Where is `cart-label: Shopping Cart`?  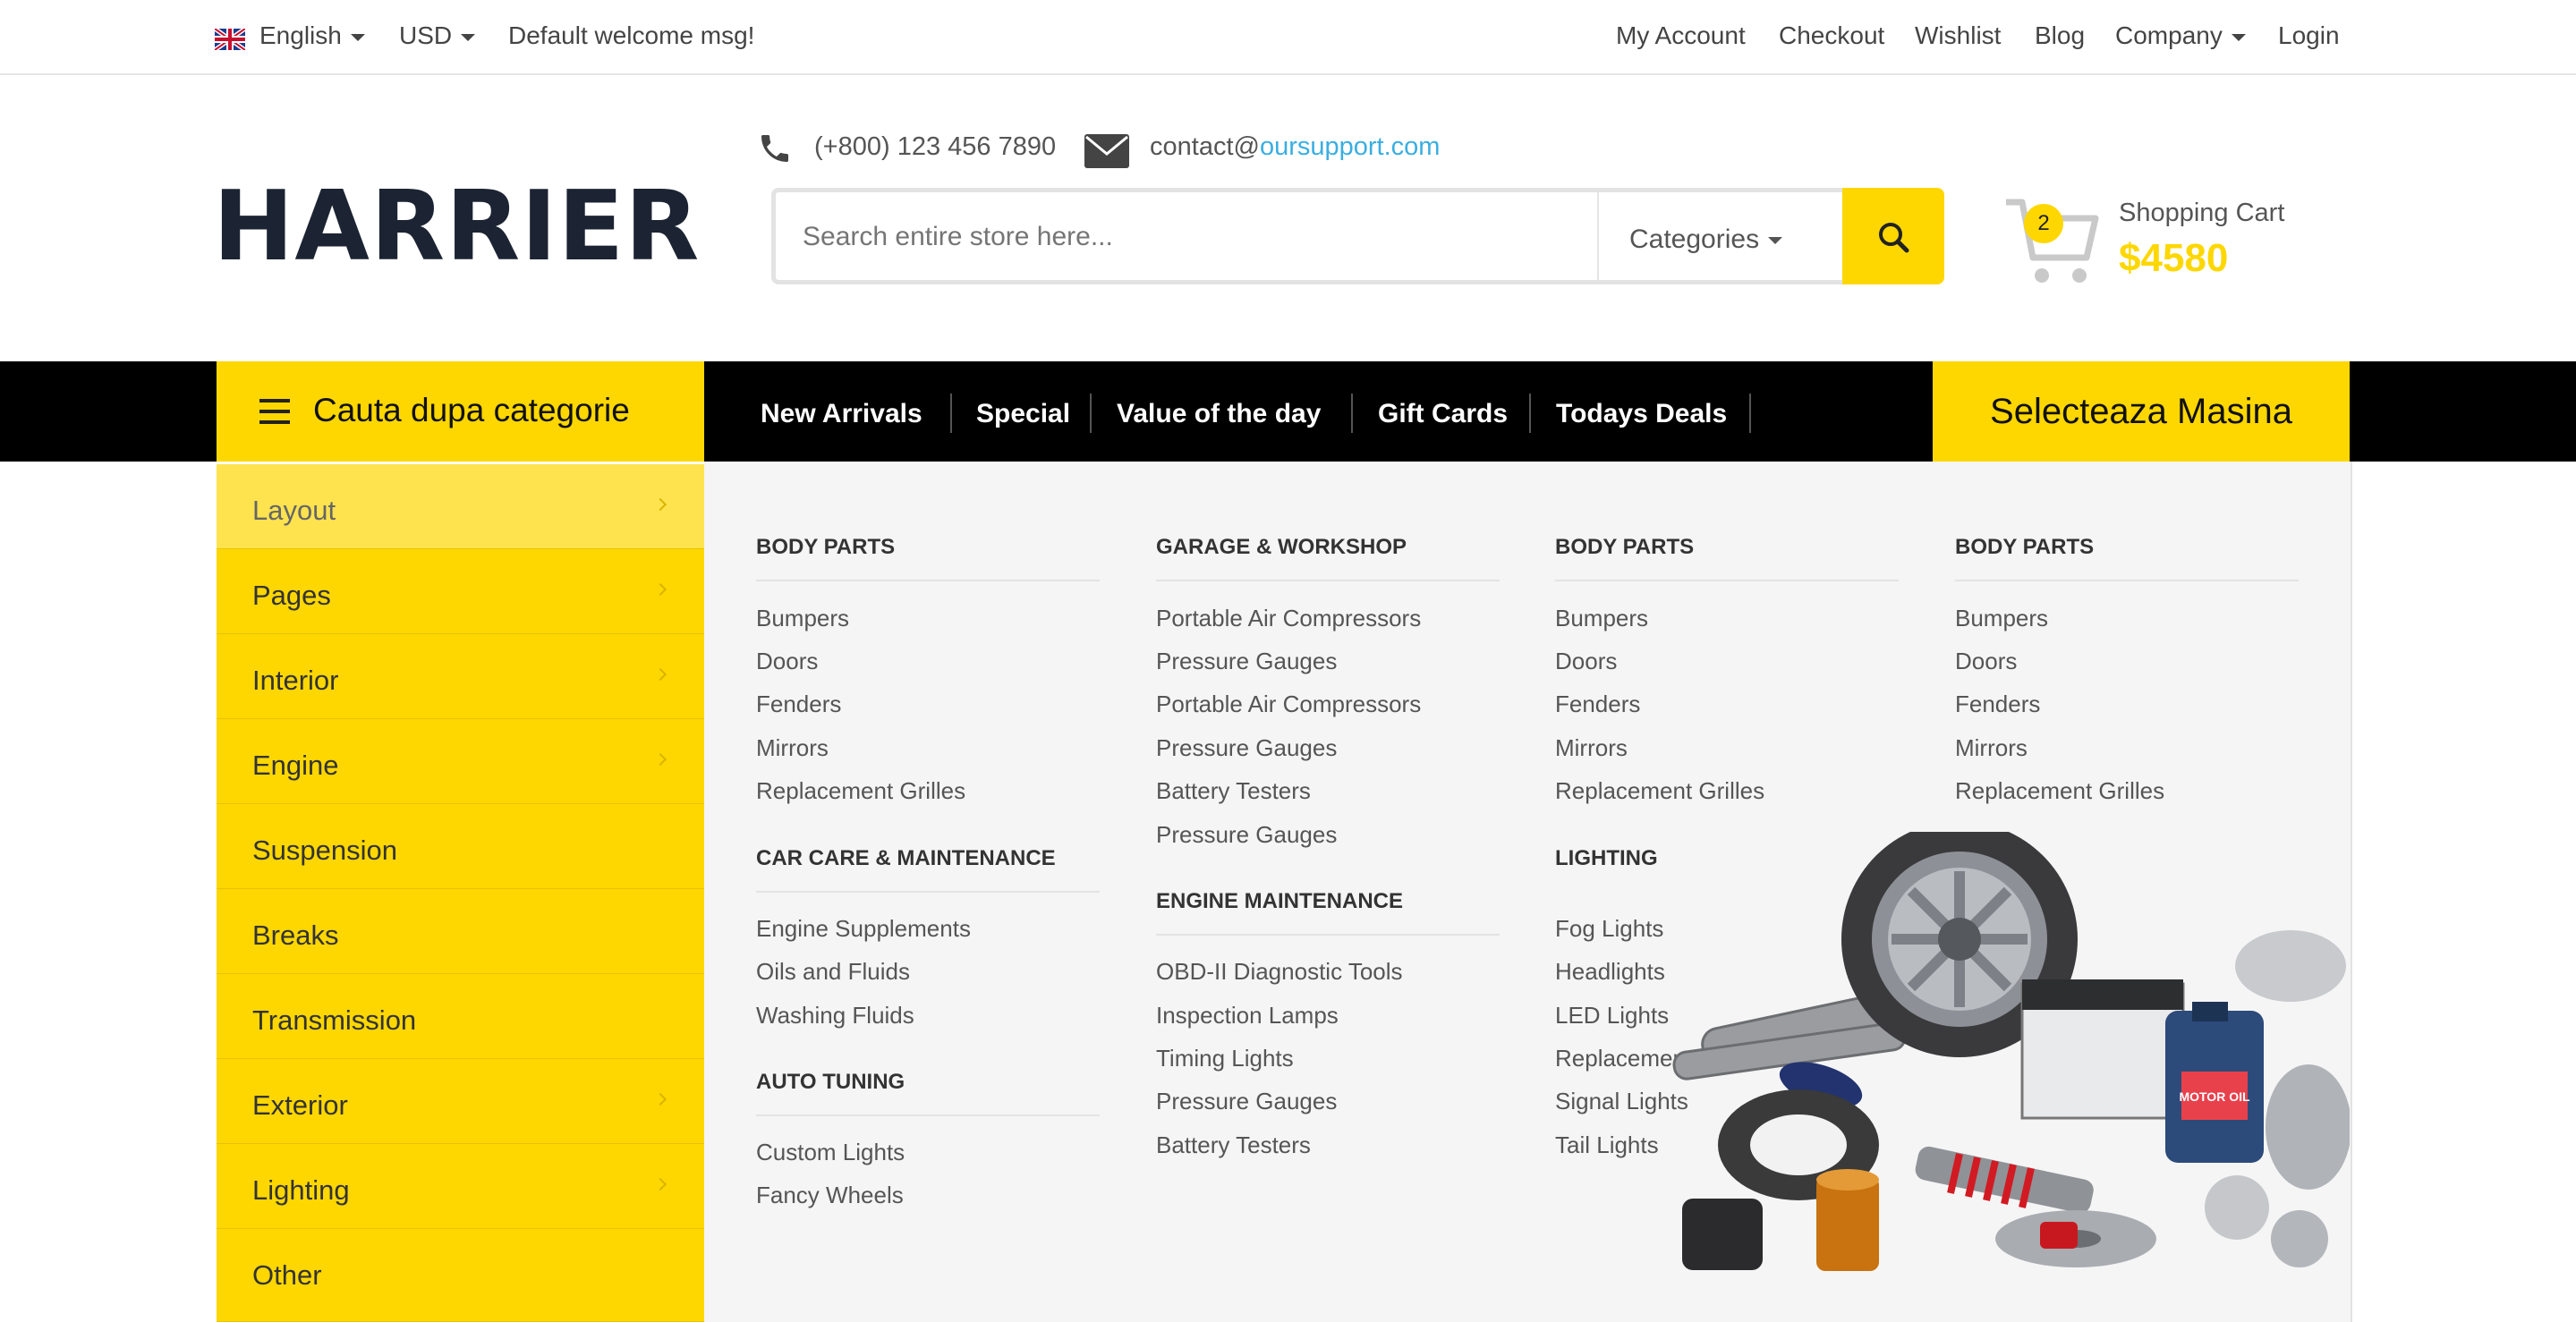
cart-label: Shopping Cart is located at coordinates (2201, 213).